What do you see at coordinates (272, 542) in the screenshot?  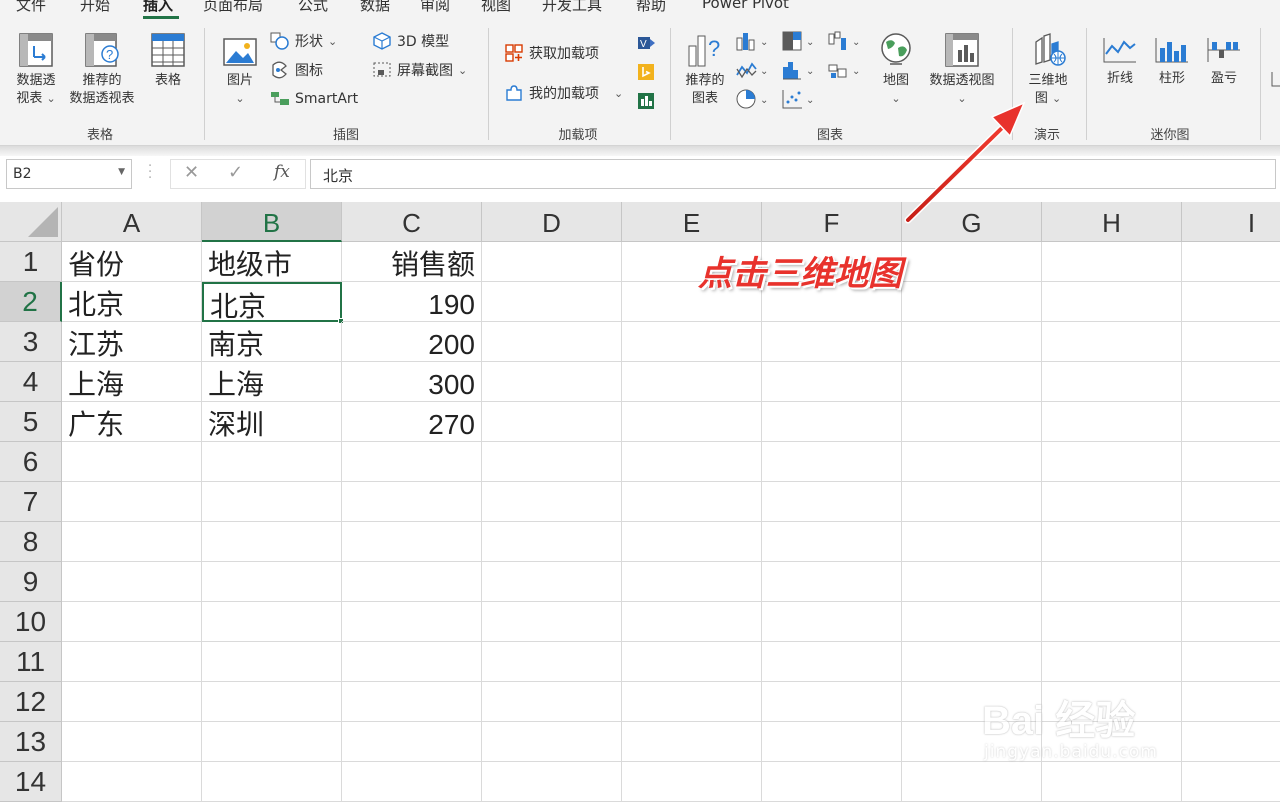 I see `cell-b8` at bounding box center [272, 542].